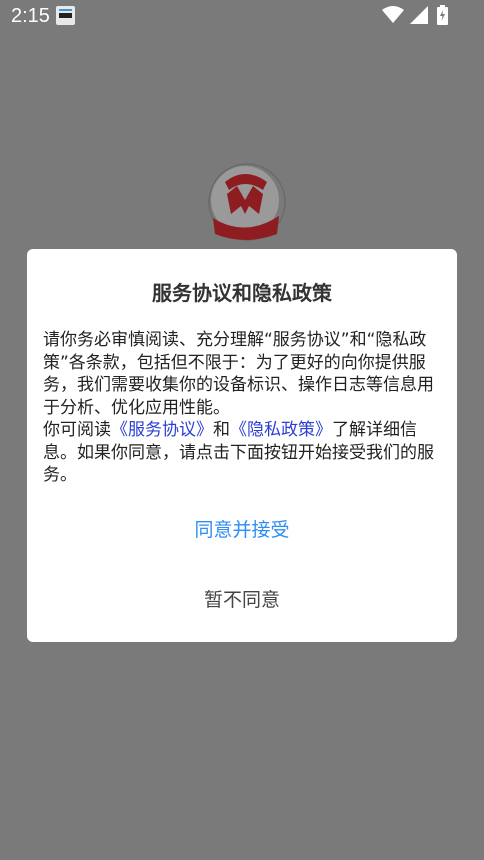 This screenshot has height=860, width=484. I want to click on wifi-icon, so click(393, 17).